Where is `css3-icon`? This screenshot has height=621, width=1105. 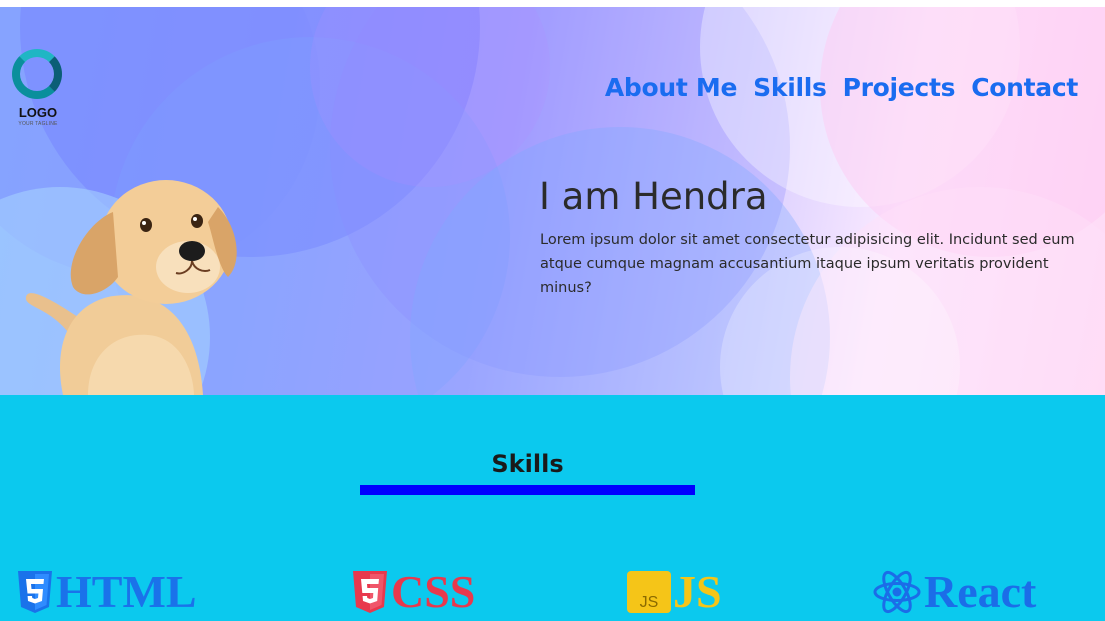
css3-icon is located at coordinates (370, 592).